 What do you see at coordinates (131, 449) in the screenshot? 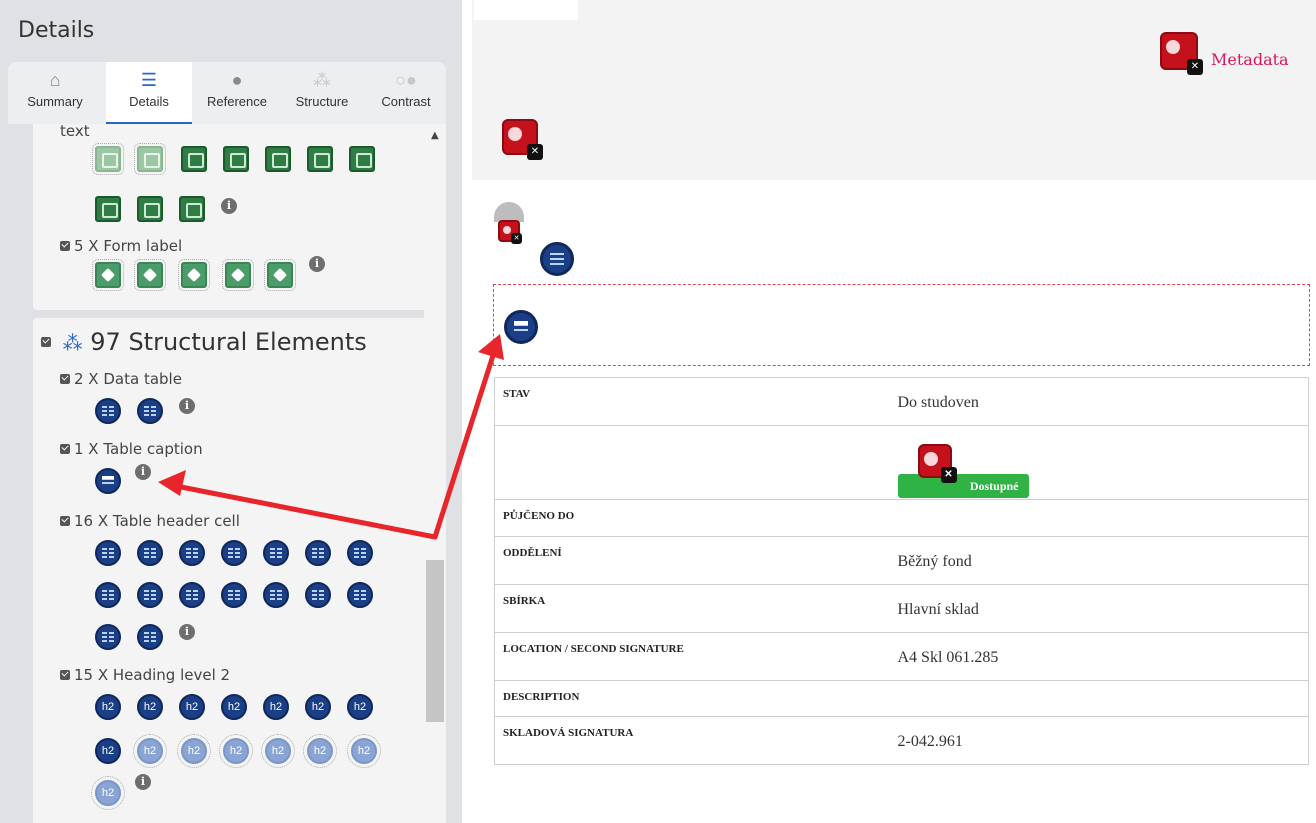
I see `category-table-caption: 1 X Table caption` at bounding box center [131, 449].